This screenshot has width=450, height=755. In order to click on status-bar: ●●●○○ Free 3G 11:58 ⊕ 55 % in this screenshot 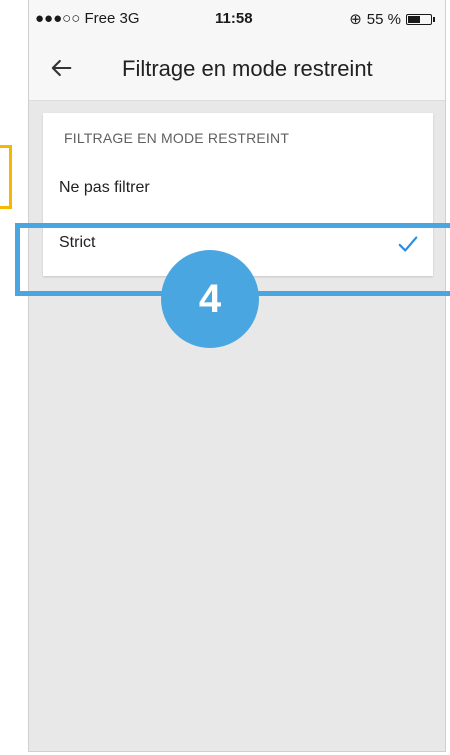, I will do `click(237, 19)`.